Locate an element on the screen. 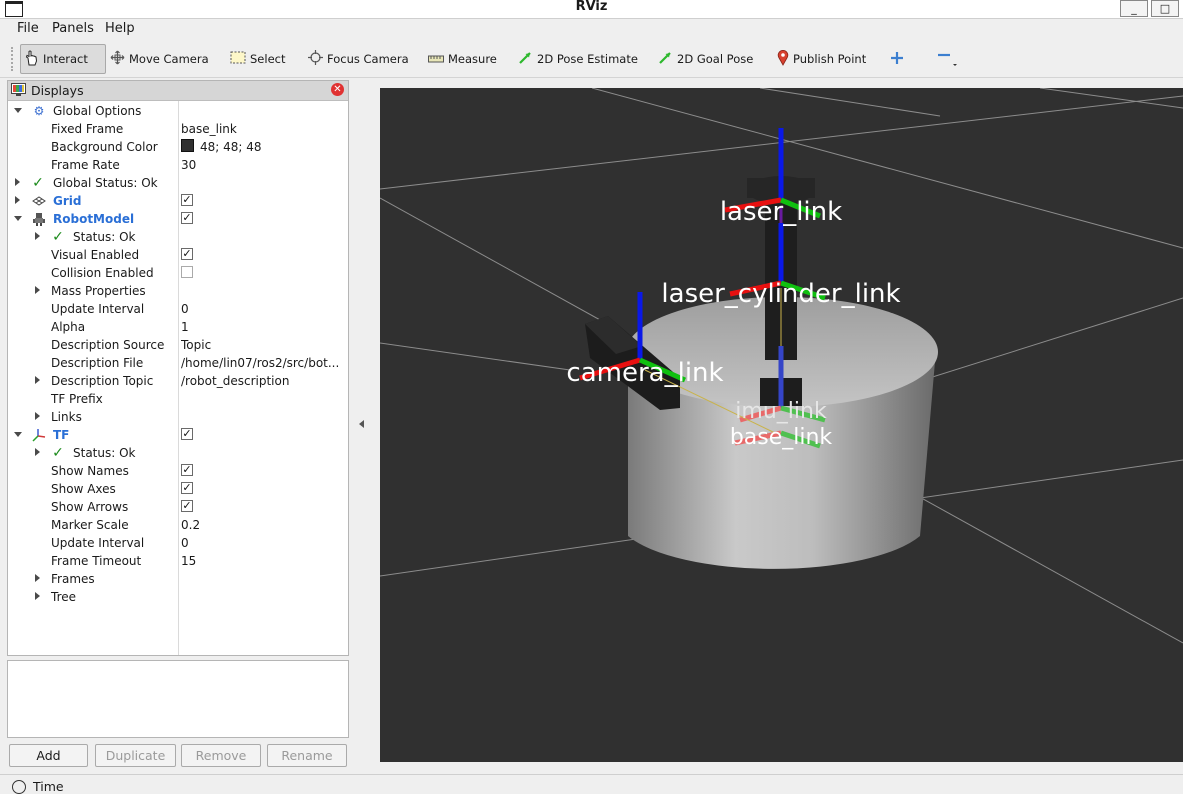  show-names-checkbox: ✓ is located at coordinates (187, 470).